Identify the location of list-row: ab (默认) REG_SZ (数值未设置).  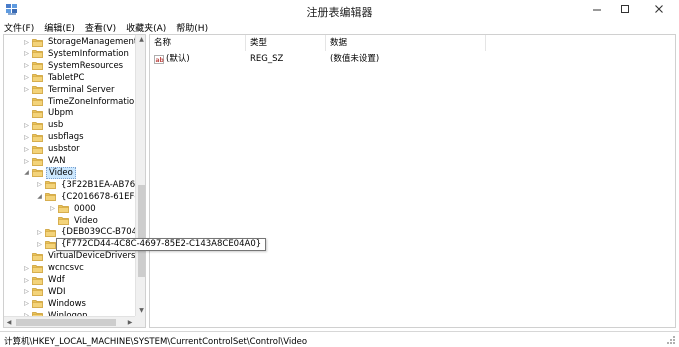
(412, 59).